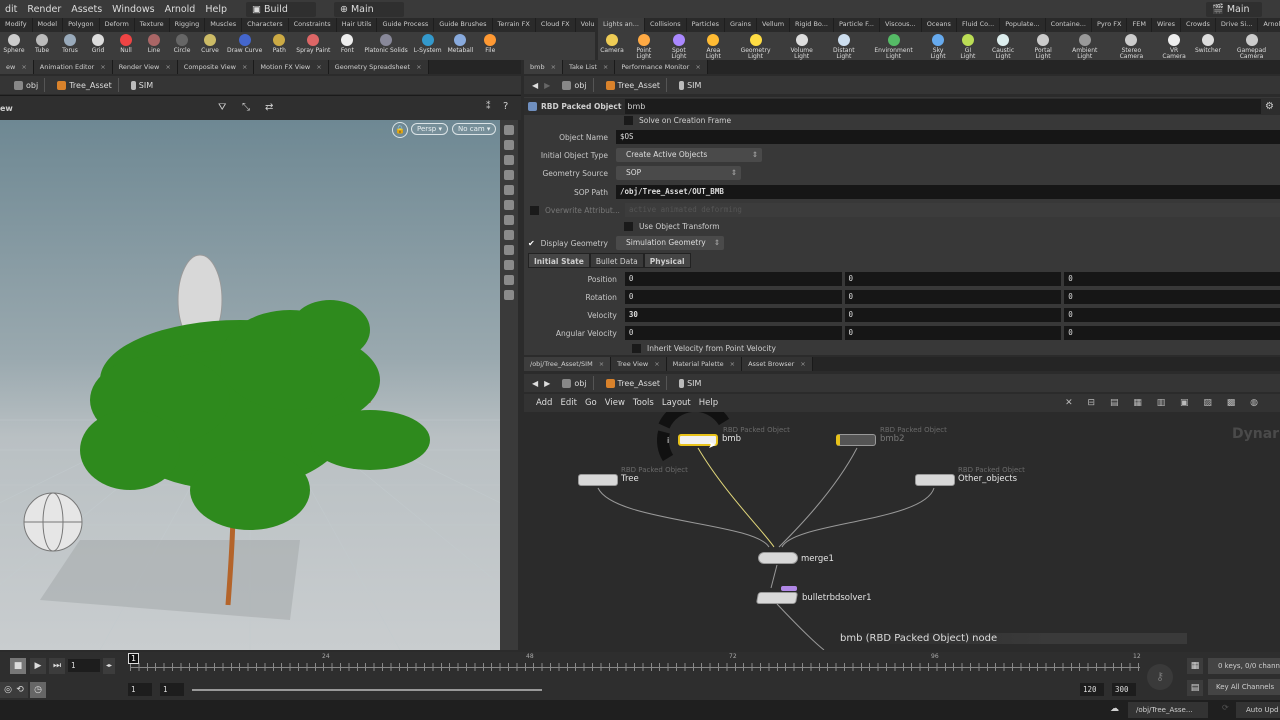 The width and height of the screenshot is (1280, 720). What do you see at coordinates (612, 46) in the screenshot?
I see `shelf-tool-camera: Camera` at bounding box center [612, 46].